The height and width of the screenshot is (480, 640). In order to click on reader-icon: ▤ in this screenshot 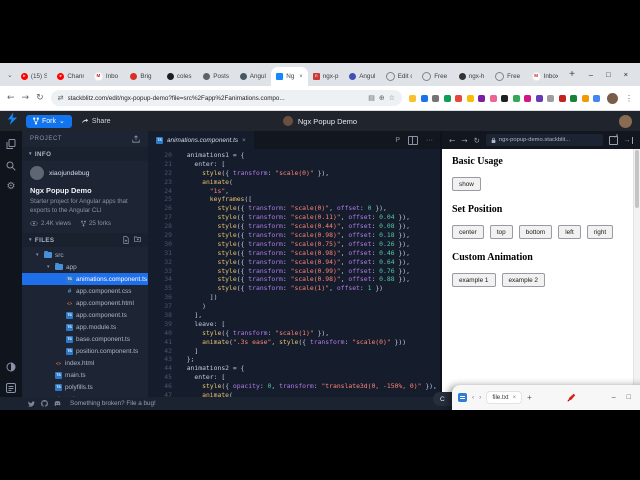, I will do `click(371, 98)`.